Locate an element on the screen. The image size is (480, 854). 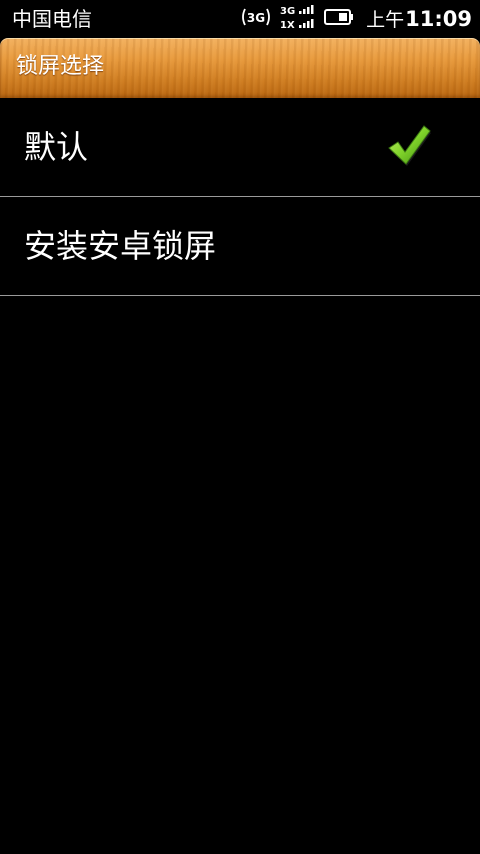
network-3g-icon: 3G is located at coordinates (256, 19).